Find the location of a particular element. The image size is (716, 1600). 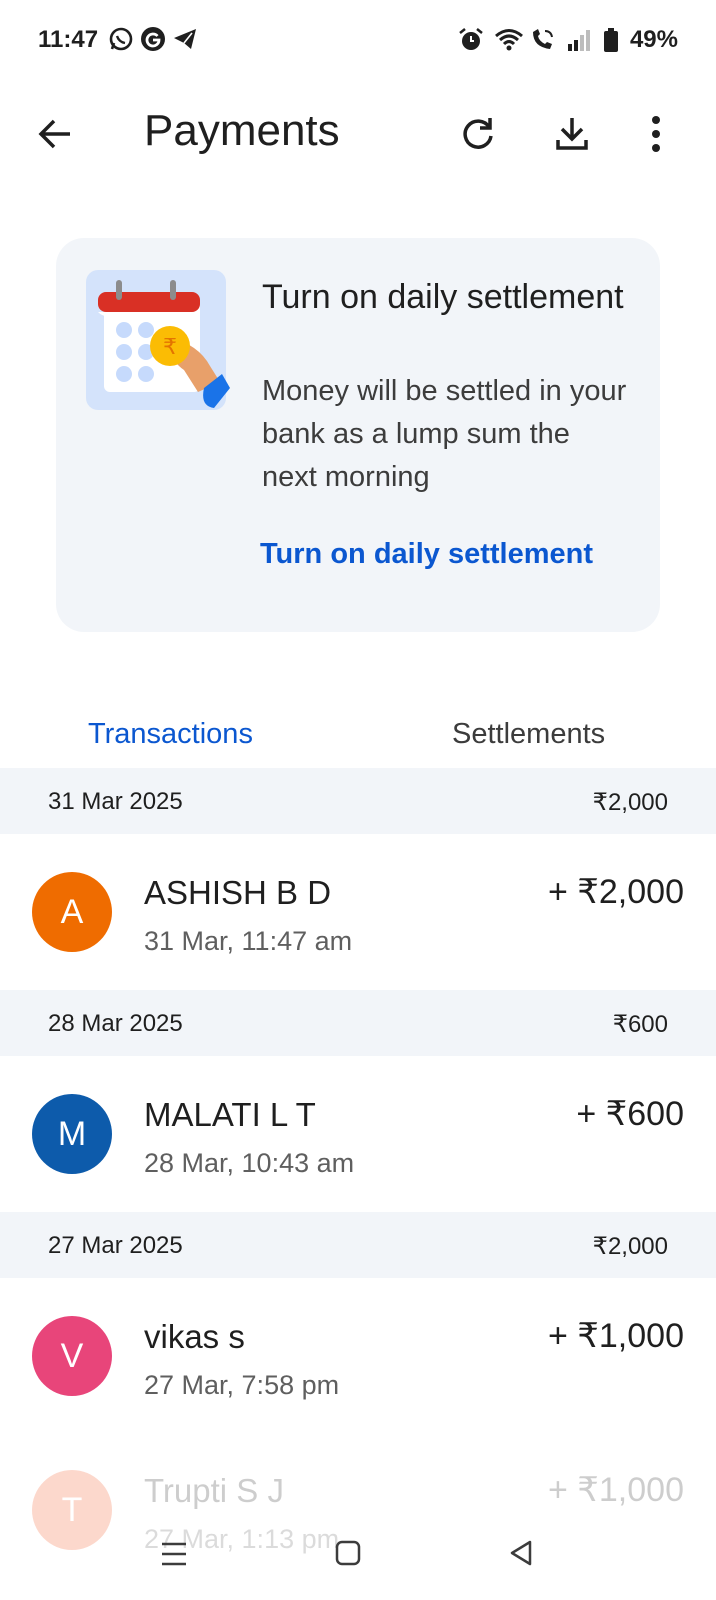

telegram-icon is located at coordinates (185, 39).